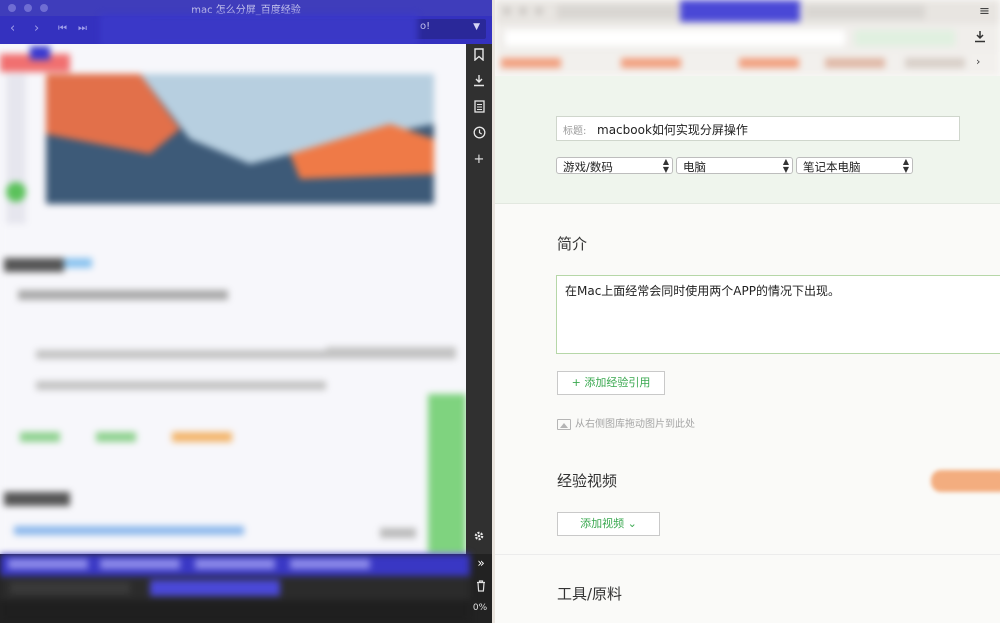 Image resolution: width=1000 pixels, height=623 pixels. Describe the element at coordinates (588, 167) in the screenshot. I see `category-1-value: 游戏/数码` at that location.